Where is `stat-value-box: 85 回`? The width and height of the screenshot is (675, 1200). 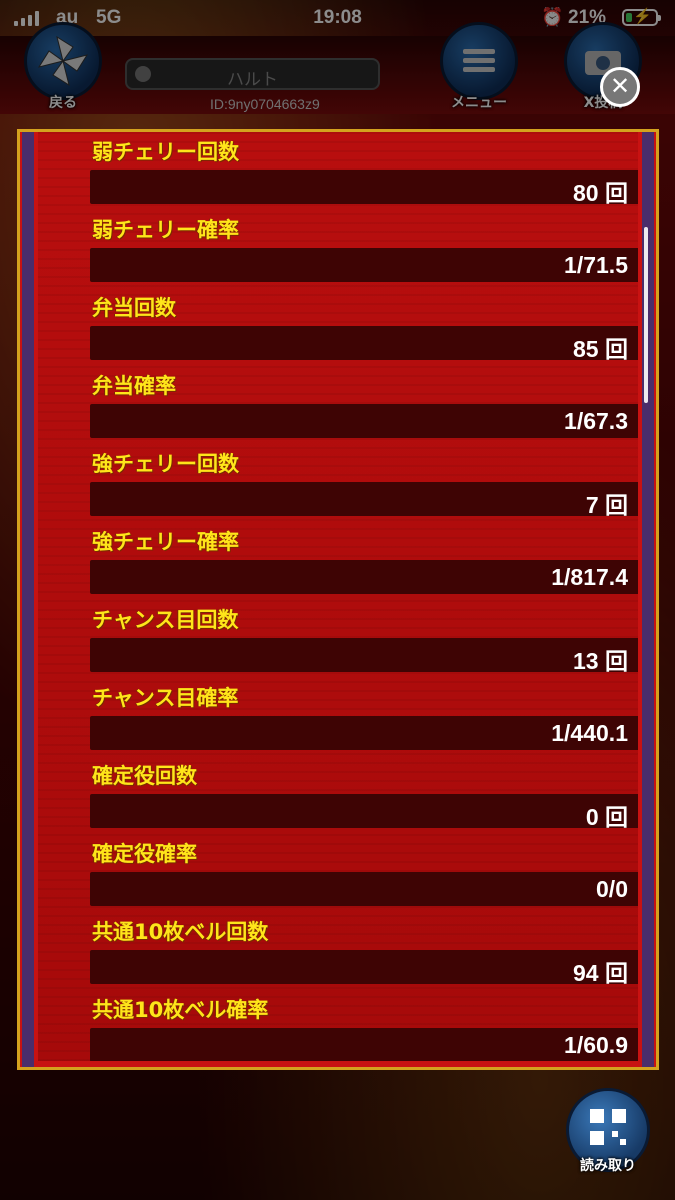 stat-value-box: 85 回 is located at coordinates (364, 344).